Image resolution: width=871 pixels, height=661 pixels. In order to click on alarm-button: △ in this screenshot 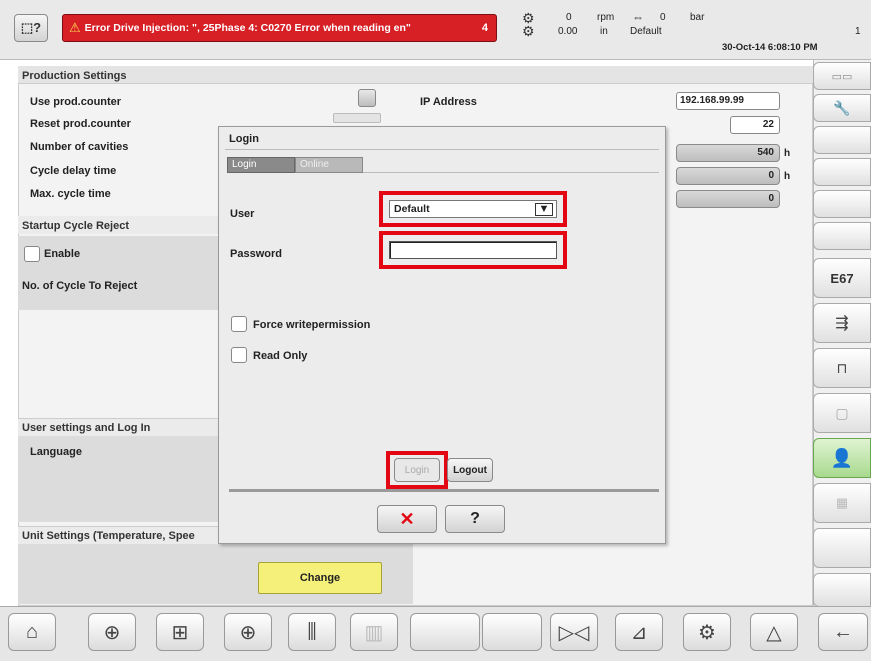, I will do `click(774, 632)`.